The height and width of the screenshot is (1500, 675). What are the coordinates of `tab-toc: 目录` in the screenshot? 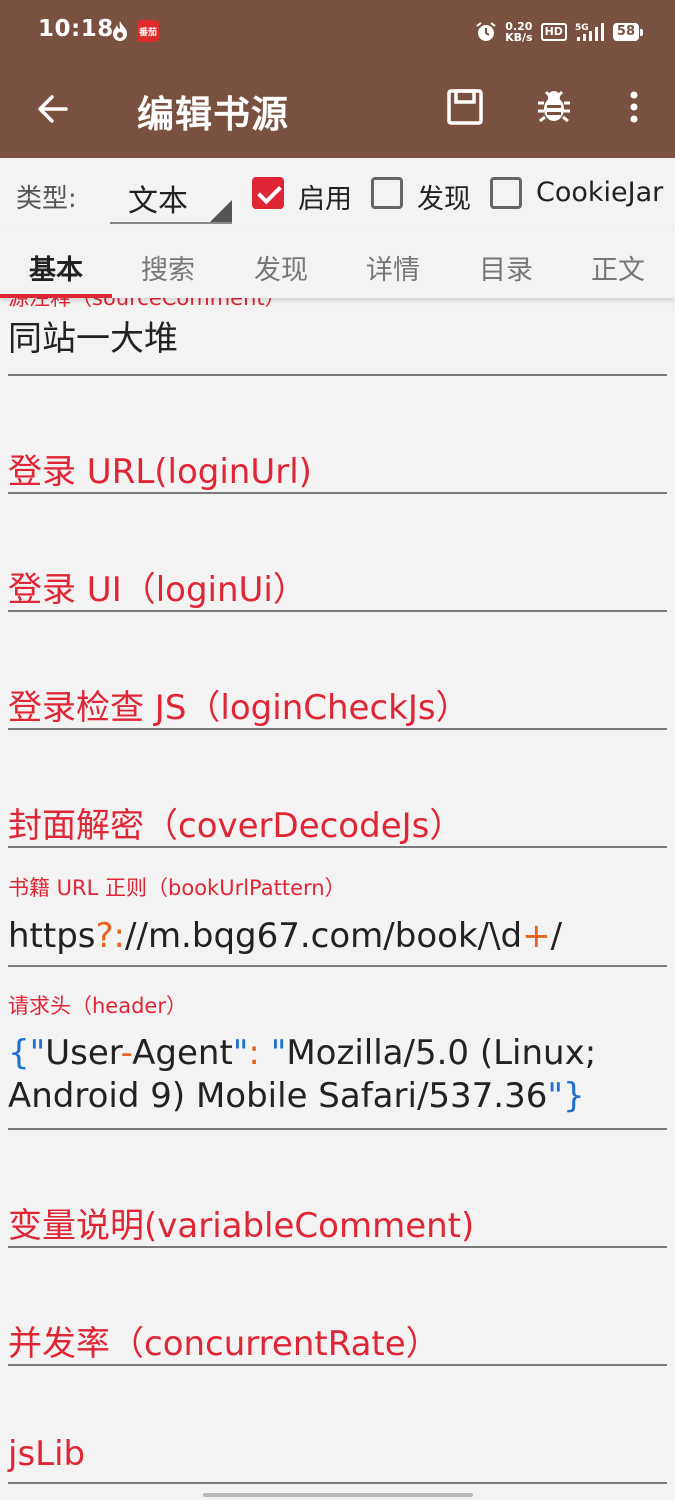 It's located at (506, 267).